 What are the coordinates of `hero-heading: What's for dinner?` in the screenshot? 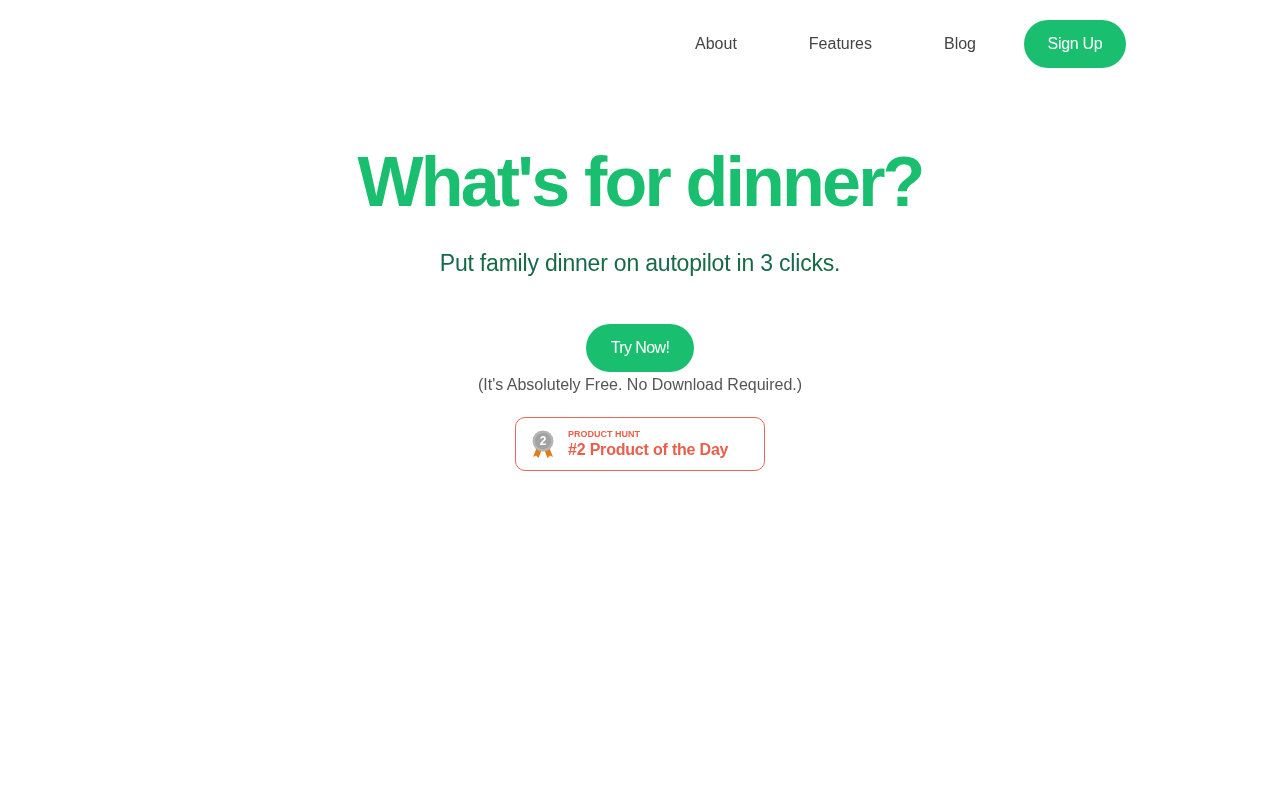 It's located at (640, 182).